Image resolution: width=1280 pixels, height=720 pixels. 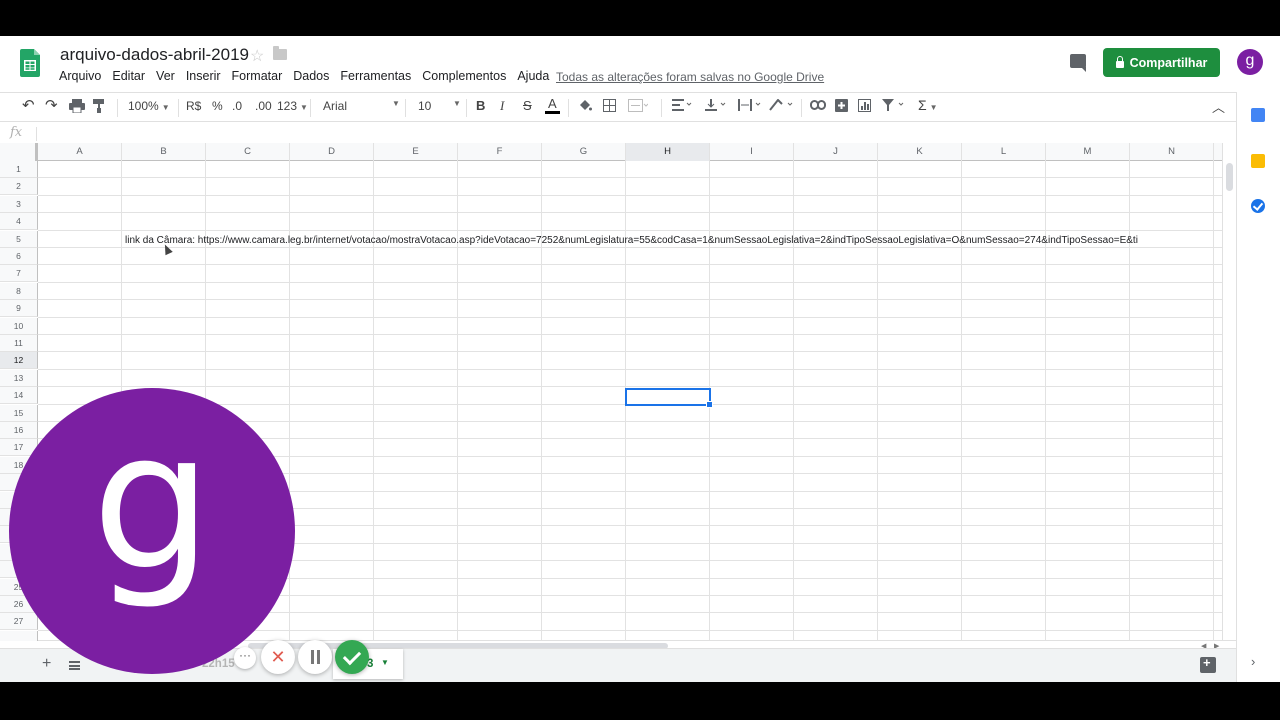 What do you see at coordinates (630, 195) in the screenshot?
I see `grid-hline` at bounding box center [630, 195].